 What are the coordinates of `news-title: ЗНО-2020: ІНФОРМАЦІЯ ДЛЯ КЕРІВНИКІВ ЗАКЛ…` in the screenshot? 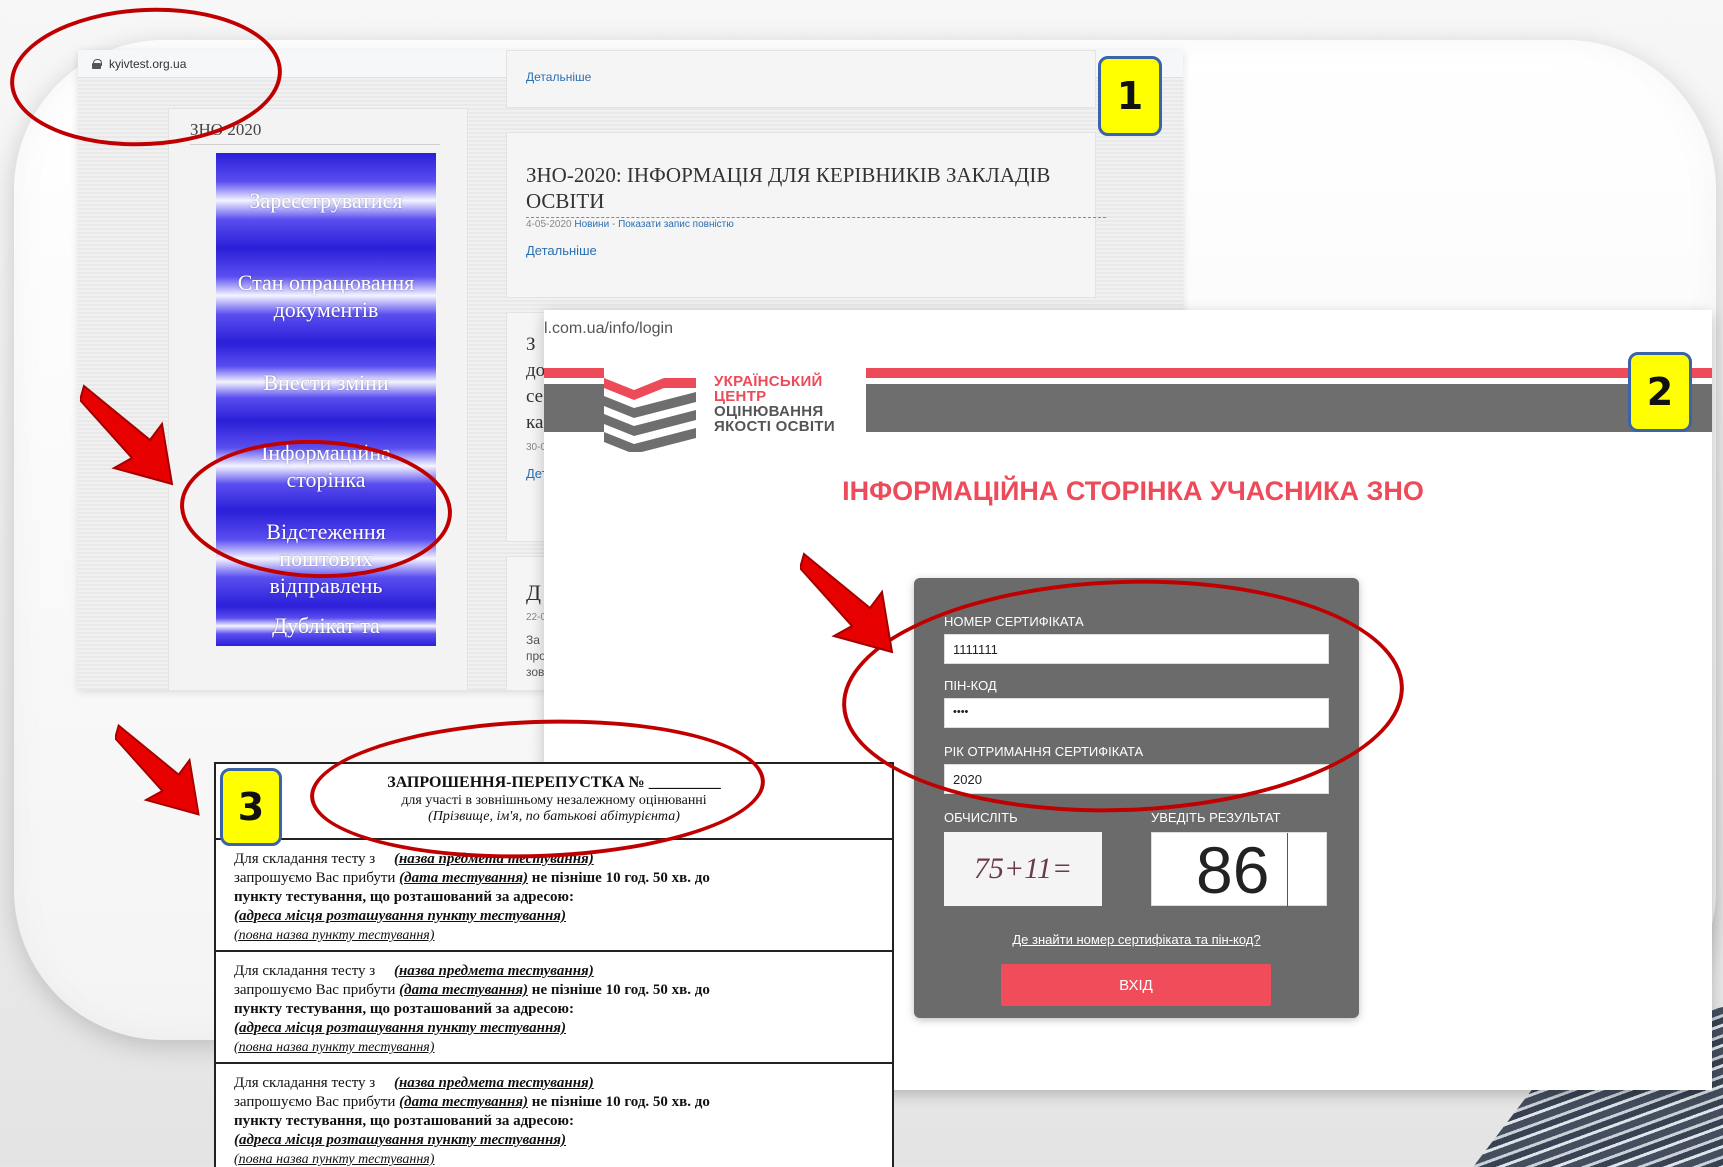 It's located at (816, 190).